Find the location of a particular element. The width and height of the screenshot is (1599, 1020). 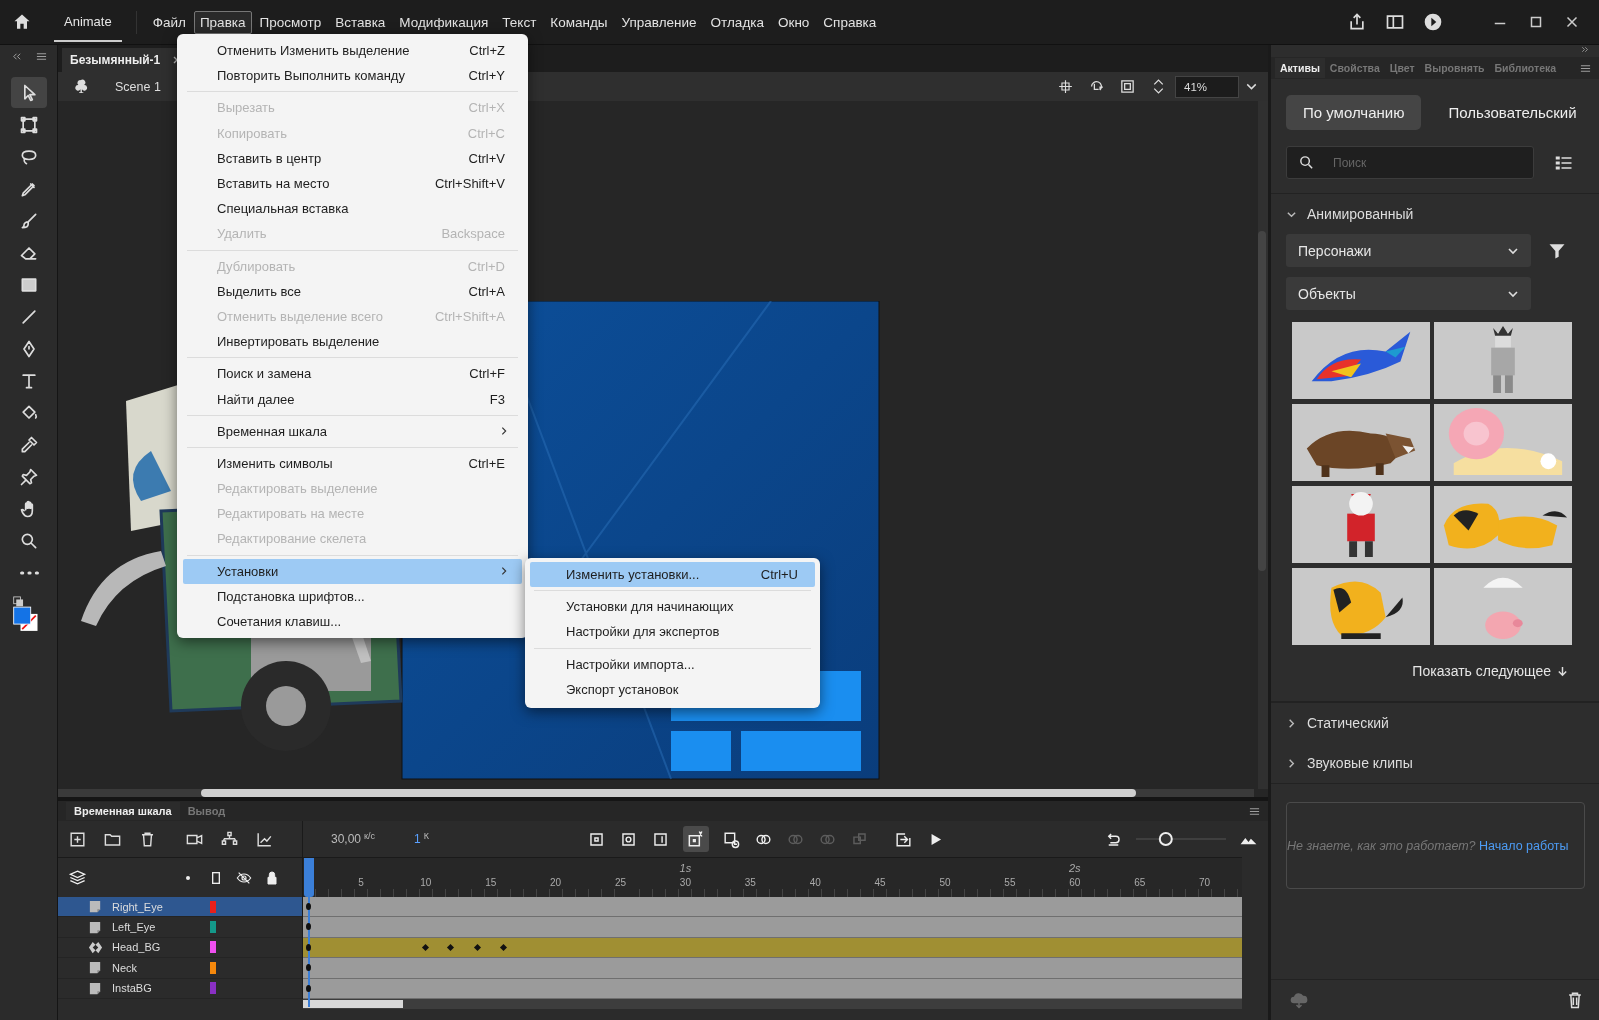

layer-row: Left_Eye is located at coordinates (180, 927).